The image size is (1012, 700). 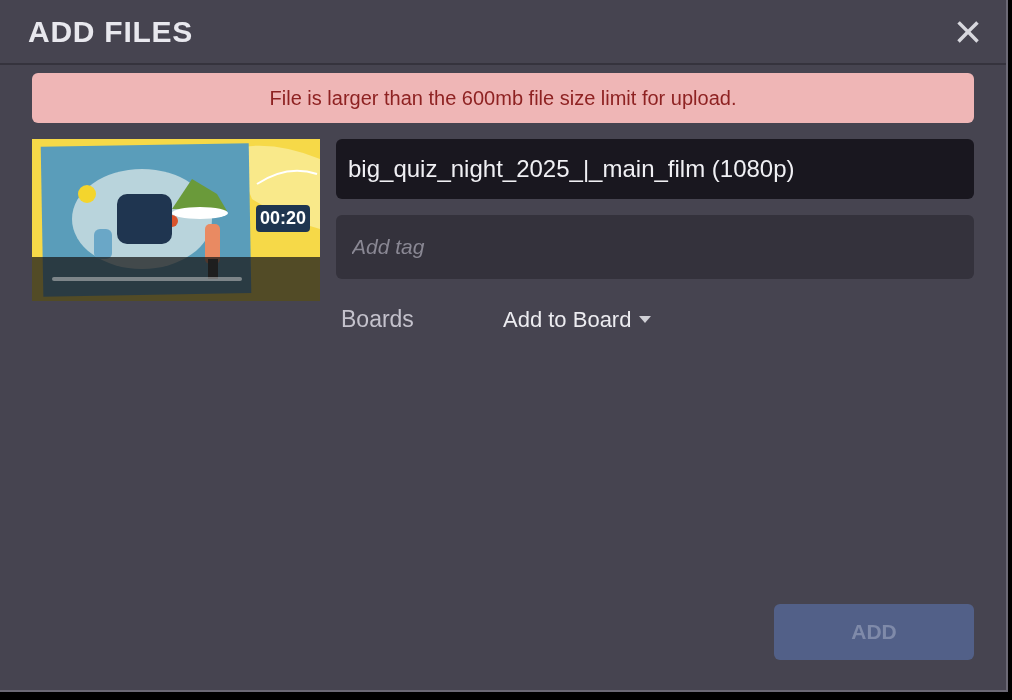 What do you see at coordinates (378, 319) in the screenshot?
I see `boards-label: Boards` at bounding box center [378, 319].